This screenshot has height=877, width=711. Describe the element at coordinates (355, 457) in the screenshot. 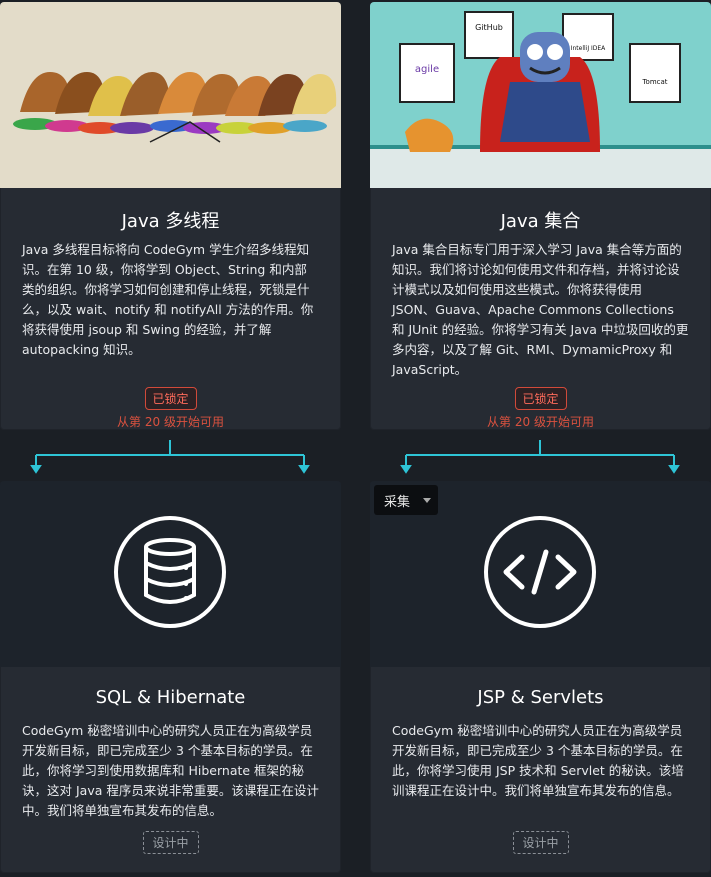

I see `branch-connectors` at that location.